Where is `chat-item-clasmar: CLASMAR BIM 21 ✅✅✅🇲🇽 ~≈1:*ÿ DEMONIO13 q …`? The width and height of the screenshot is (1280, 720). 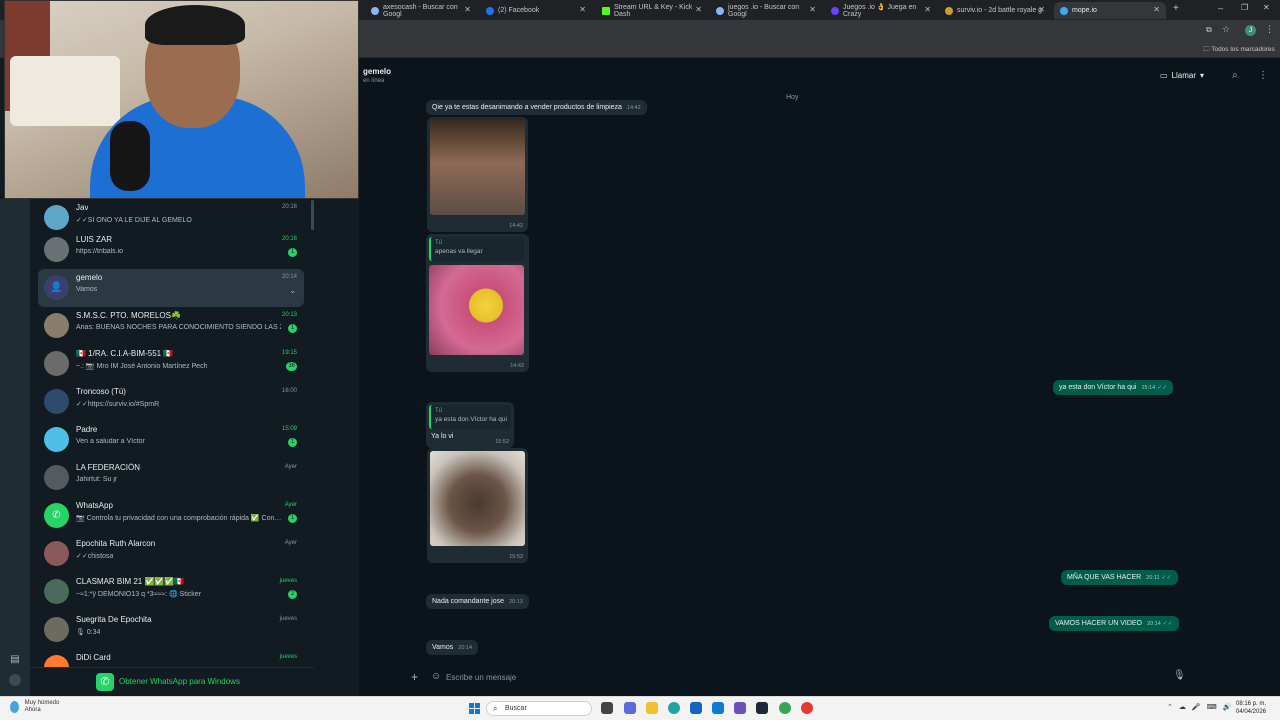
chat-item-clasmar: CLASMAR BIM 21 ✅✅✅🇲🇽 ~≈1:*ÿ DEMONIO13 q … is located at coordinates (171, 592).